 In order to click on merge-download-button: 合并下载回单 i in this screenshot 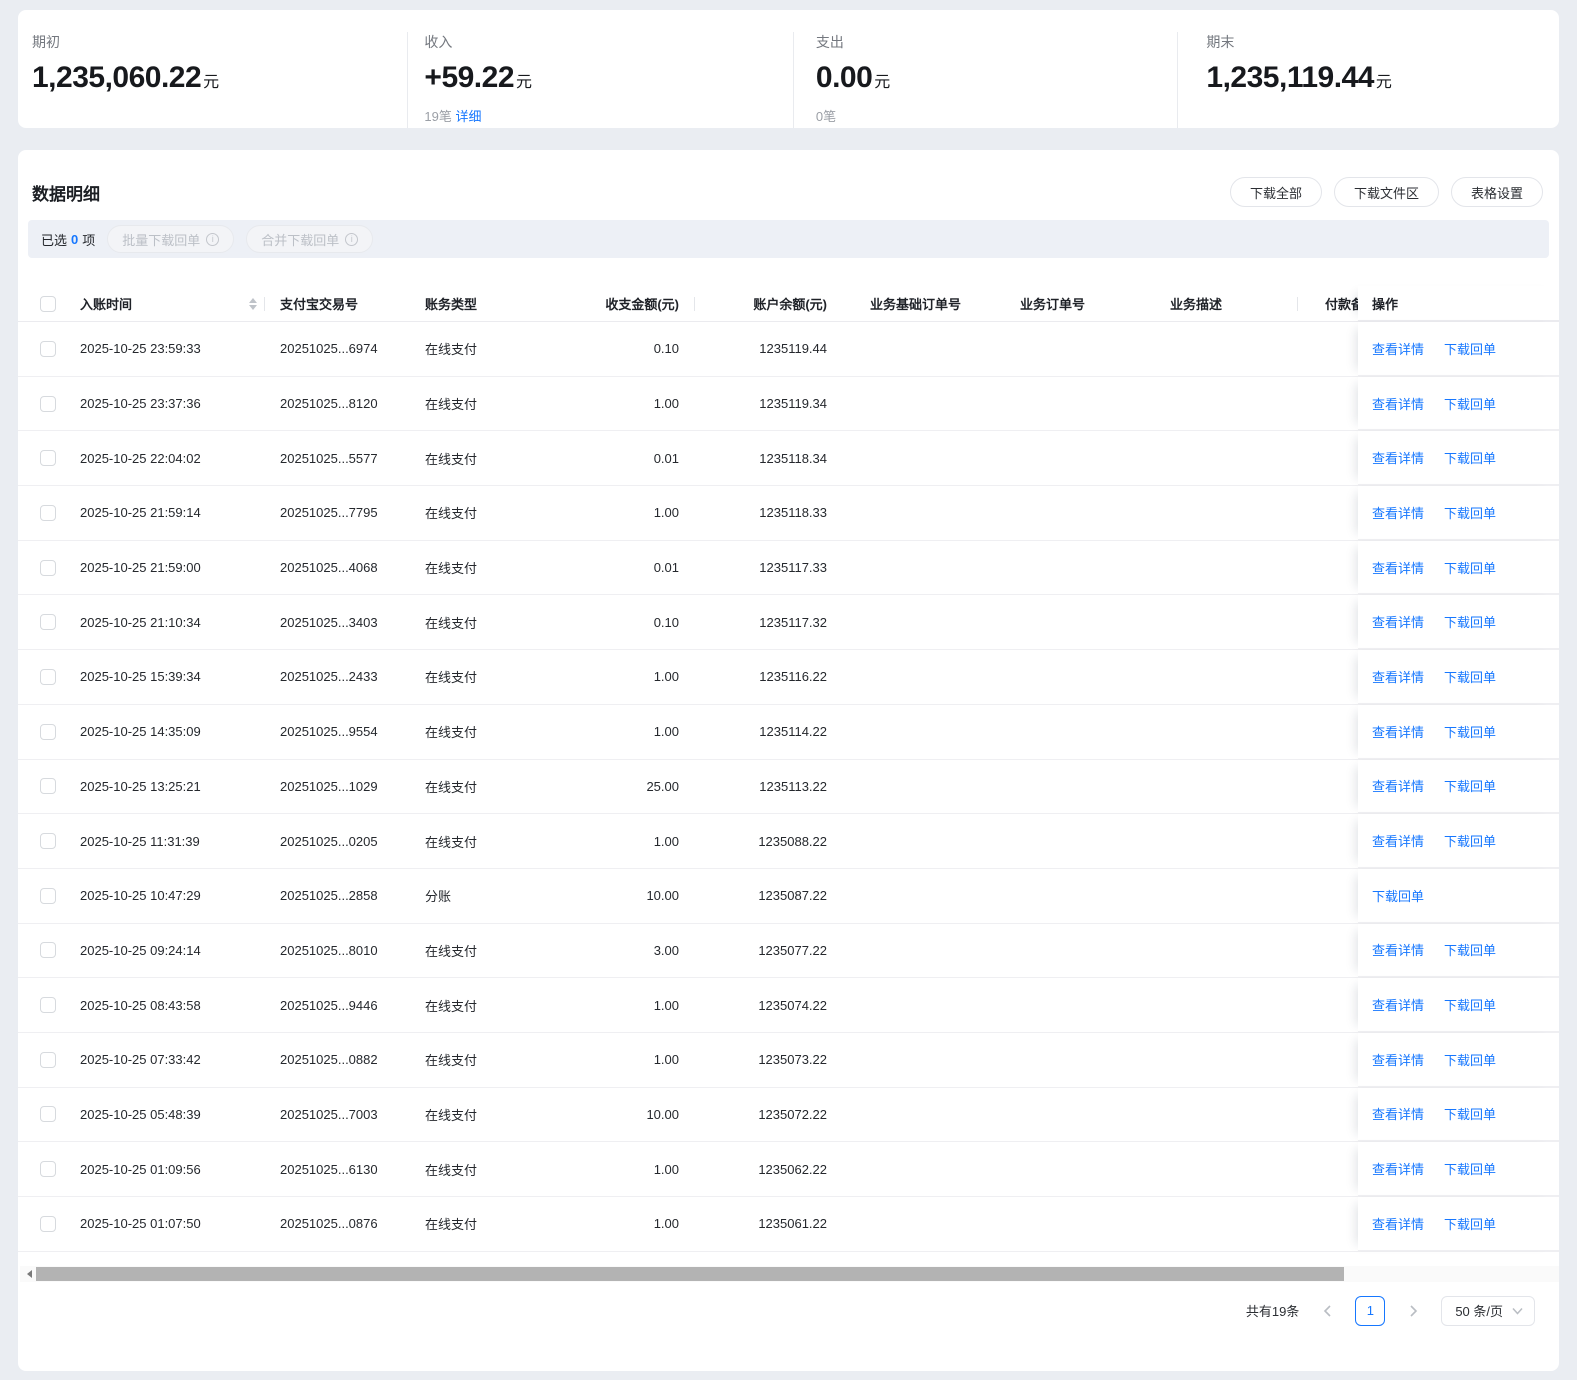, I will do `click(310, 239)`.